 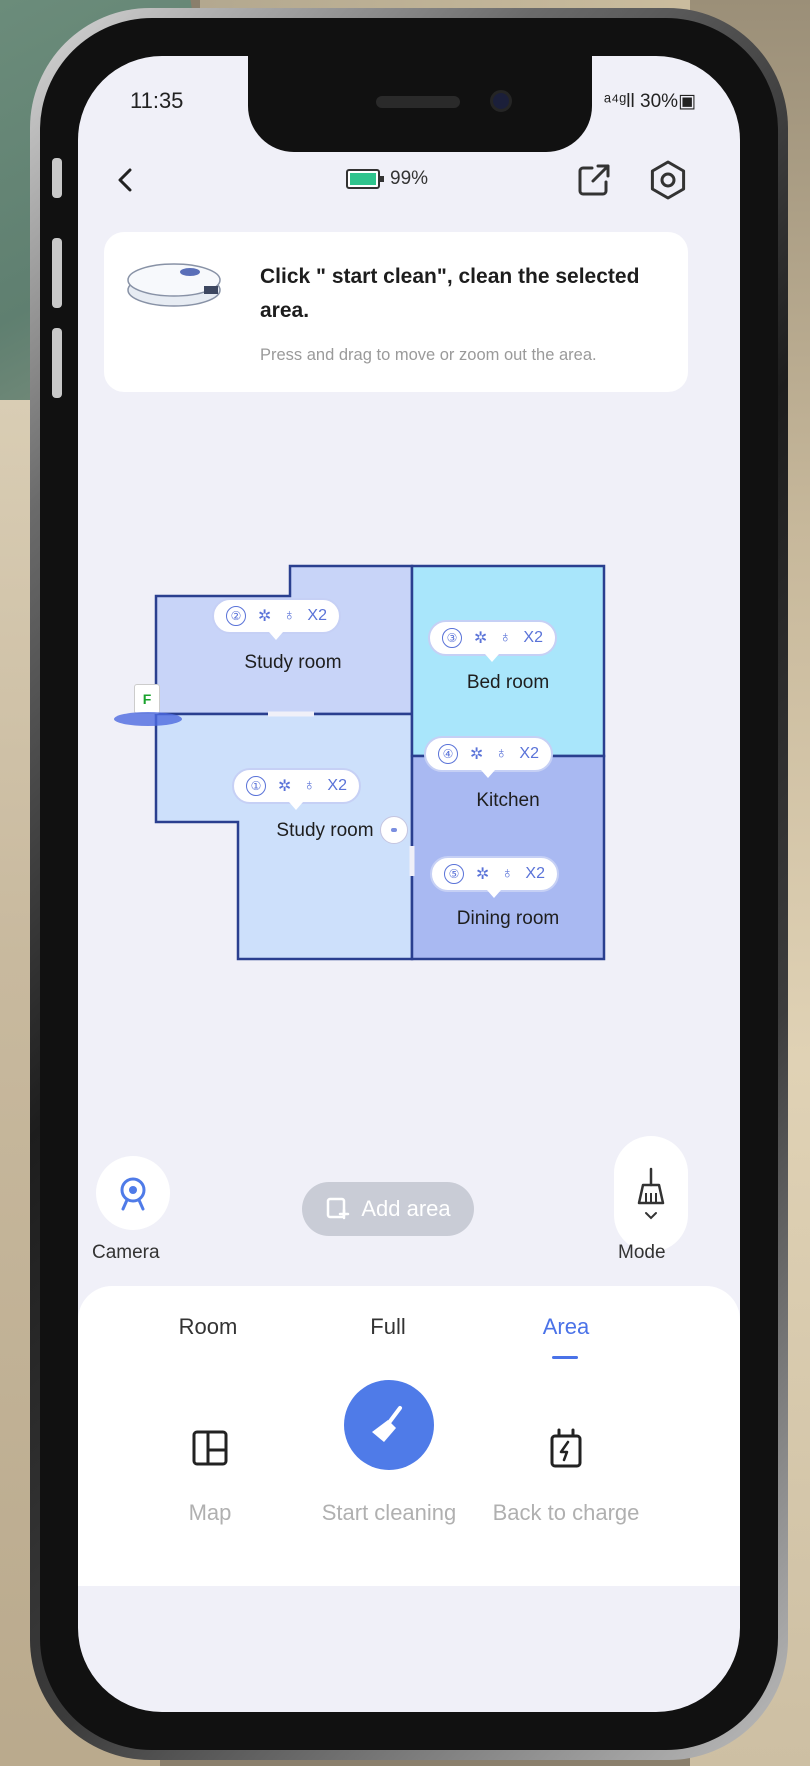 What do you see at coordinates (126, 1252) in the screenshot?
I see `camera-label: Camera` at bounding box center [126, 1252].